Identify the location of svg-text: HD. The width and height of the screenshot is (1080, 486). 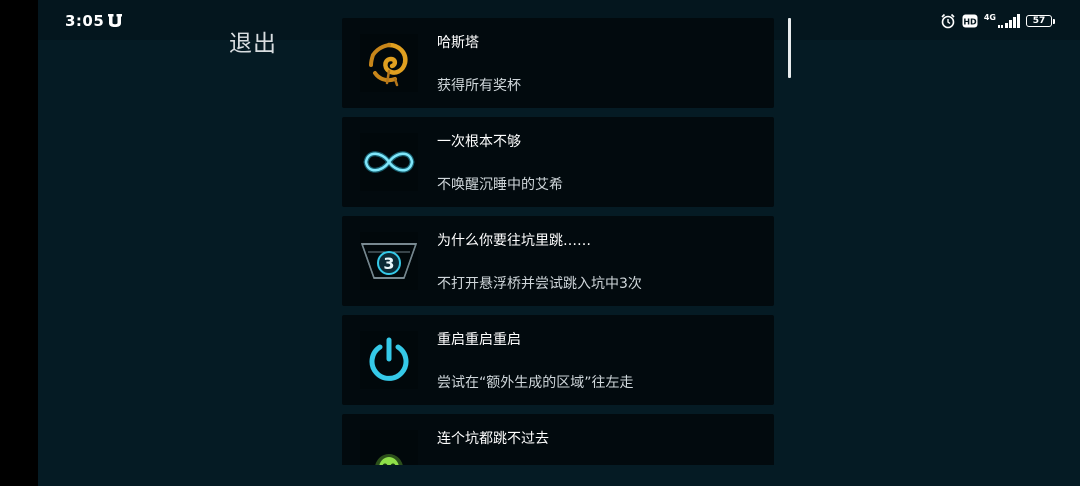
(970, 22).